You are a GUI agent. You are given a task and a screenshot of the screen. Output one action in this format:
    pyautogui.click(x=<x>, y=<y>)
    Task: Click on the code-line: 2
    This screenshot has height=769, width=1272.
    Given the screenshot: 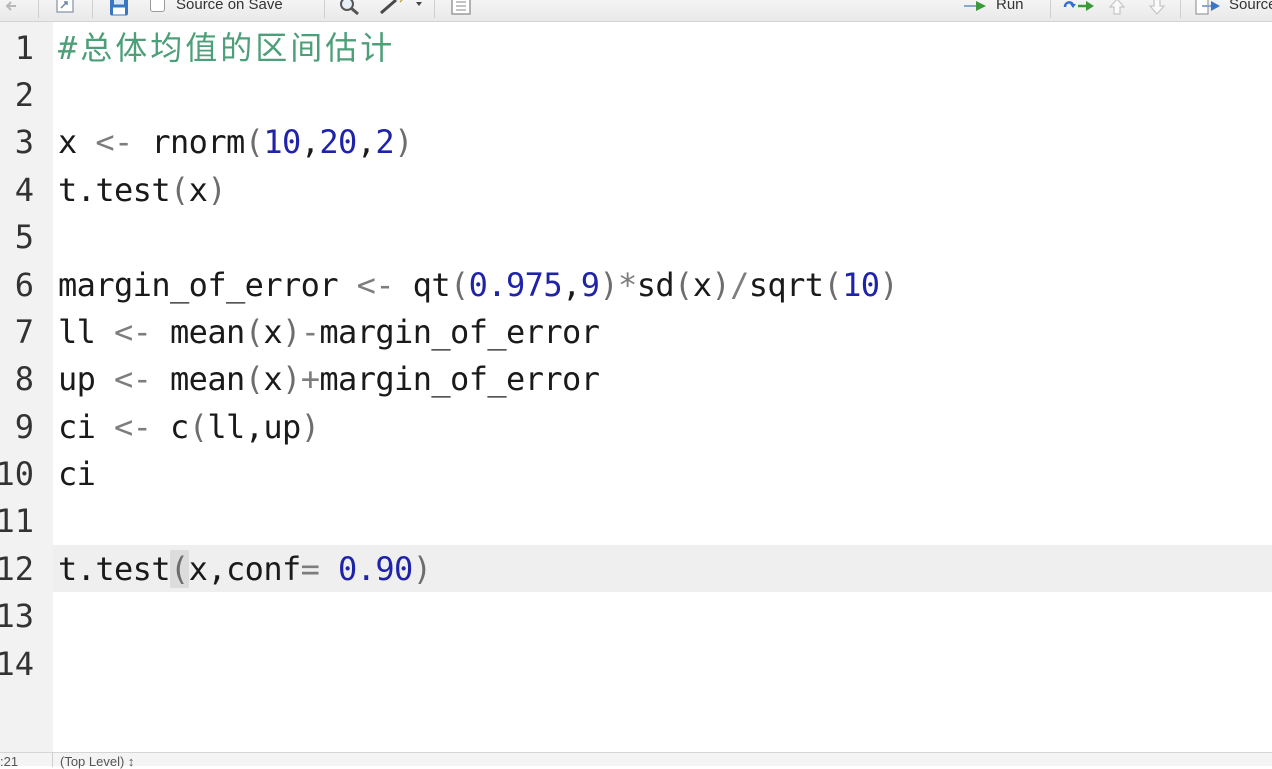 What is the action you would take?
    pyautogui.click(x=636, y=94)
    